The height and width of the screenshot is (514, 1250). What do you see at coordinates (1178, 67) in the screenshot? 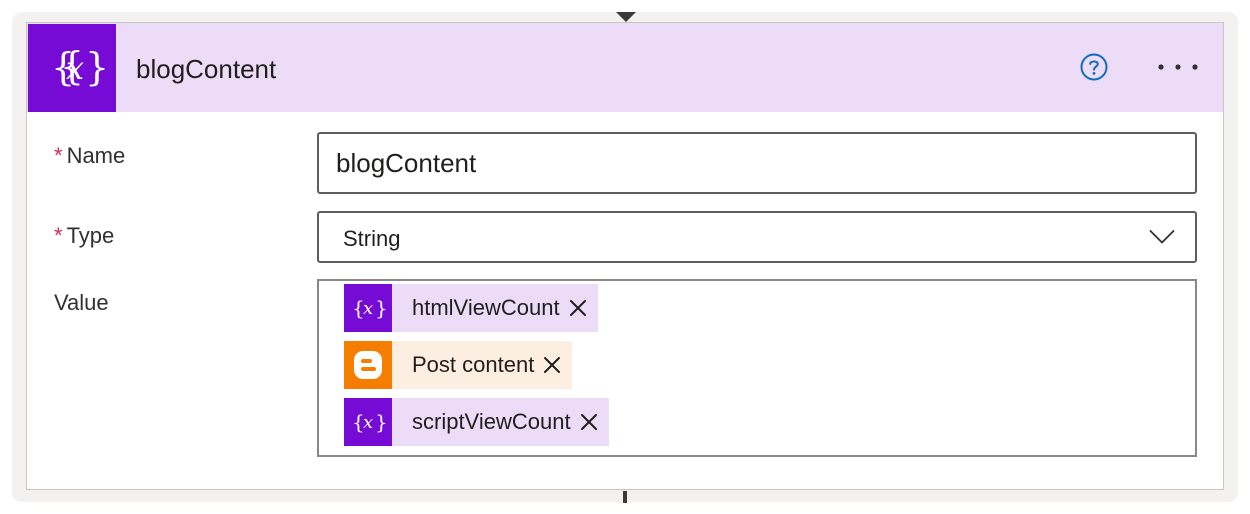
I see `more-options-icon` at bounding box center [1178, 67].